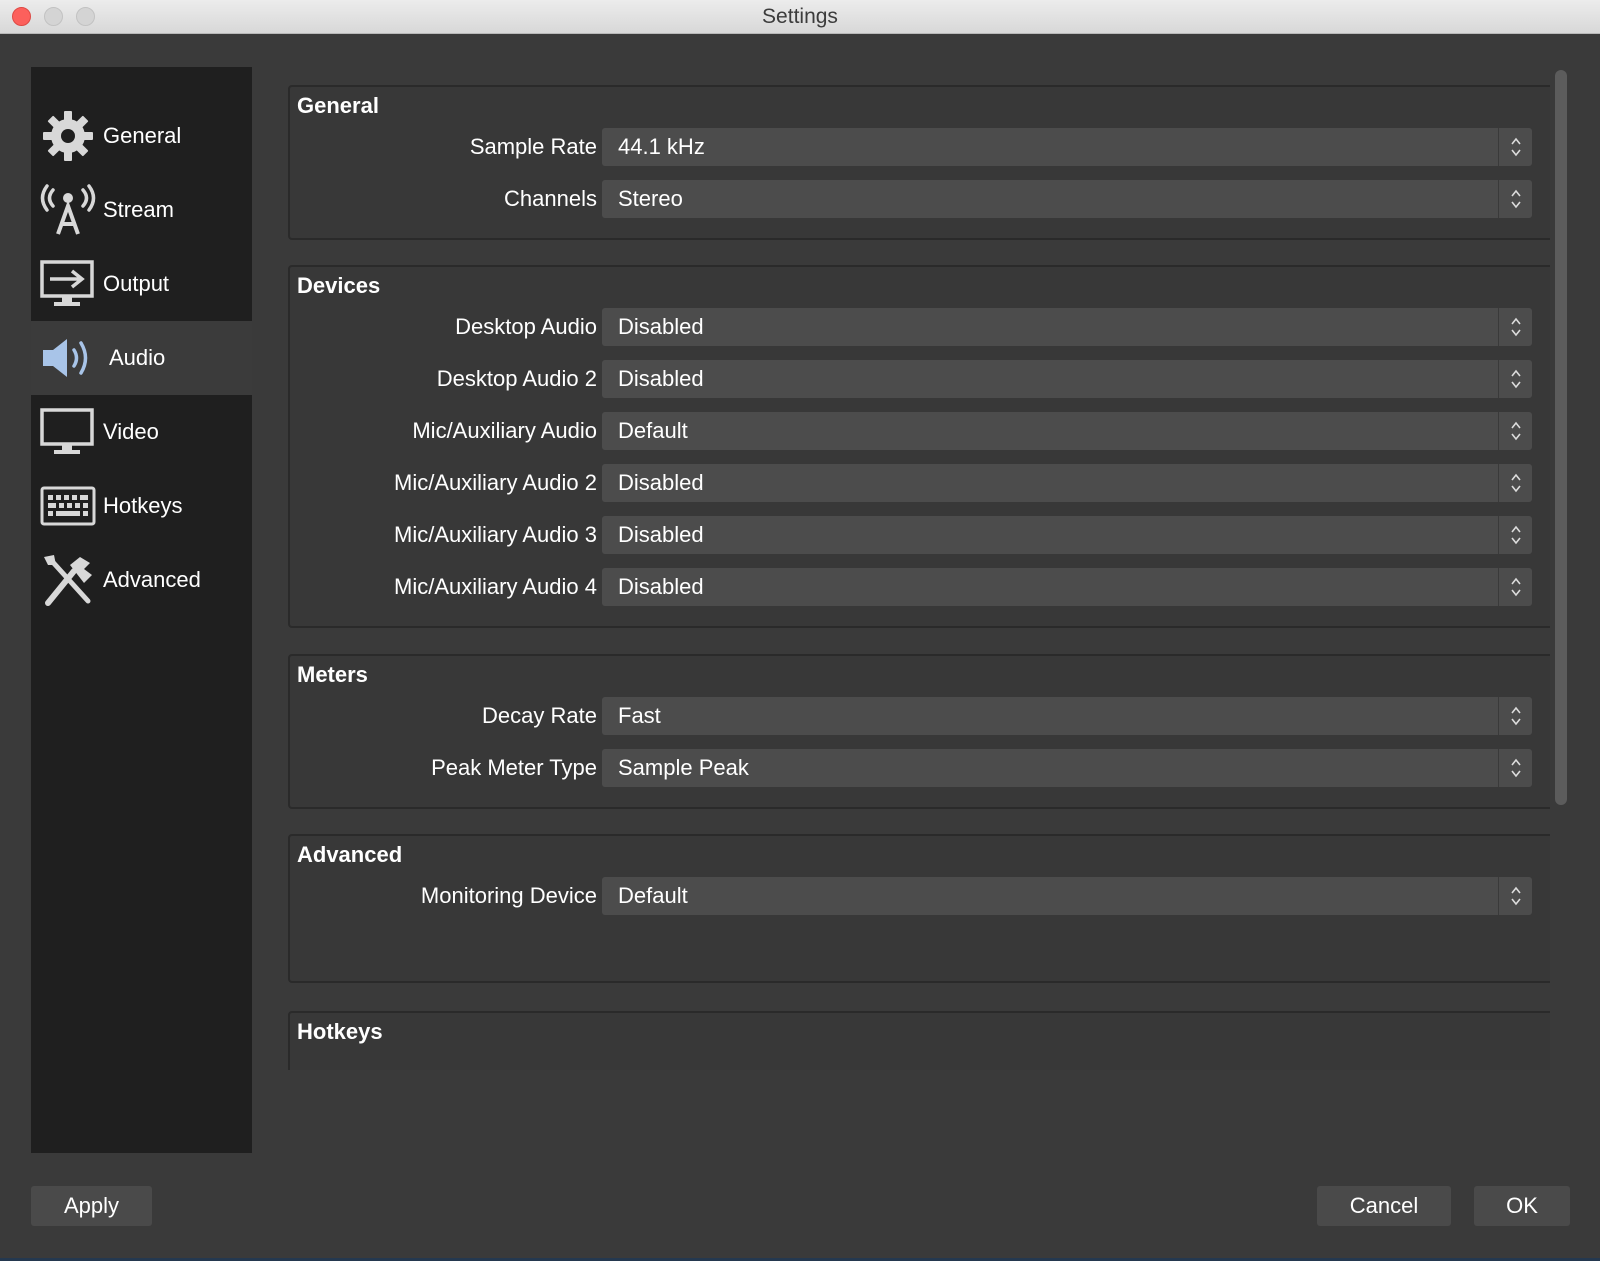 The image size is (1600, 1261). What do you see at coordinates (1067, 199) in the screenshot?
I see `channels-select: Stereo` at bounding box center [1067, 199].